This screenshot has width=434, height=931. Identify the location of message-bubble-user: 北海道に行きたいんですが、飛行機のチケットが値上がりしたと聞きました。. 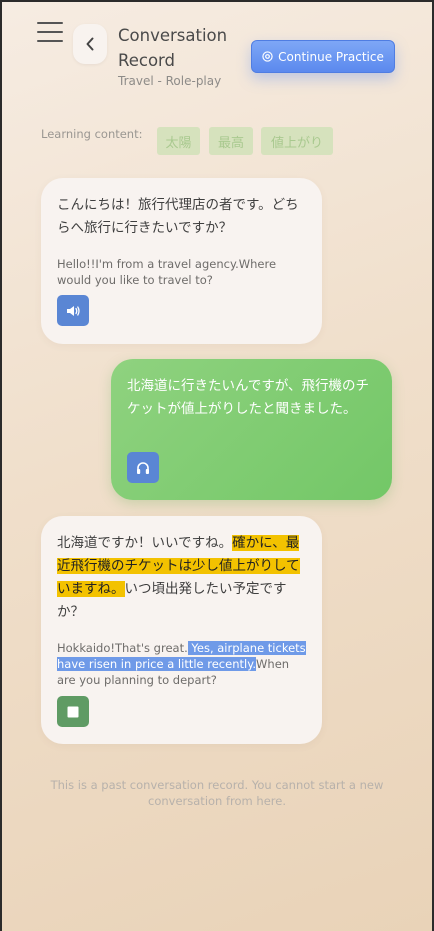
(251, 429).